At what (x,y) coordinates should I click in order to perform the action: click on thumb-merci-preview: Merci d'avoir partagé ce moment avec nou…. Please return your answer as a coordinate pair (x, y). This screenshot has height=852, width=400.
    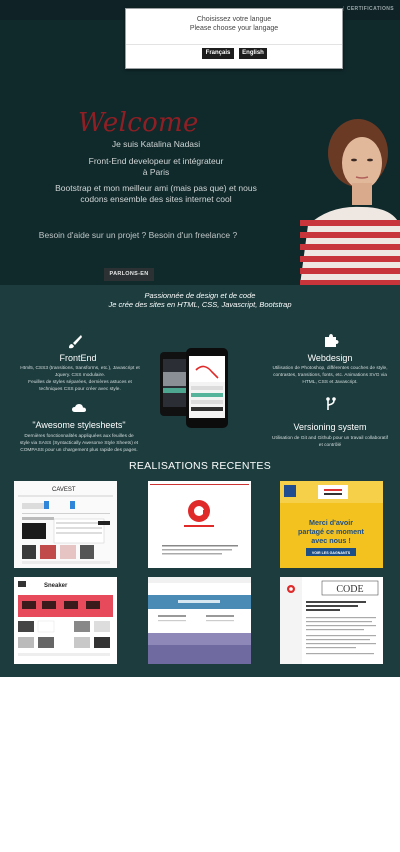
    Looking at the image, I should click on (331, 524).